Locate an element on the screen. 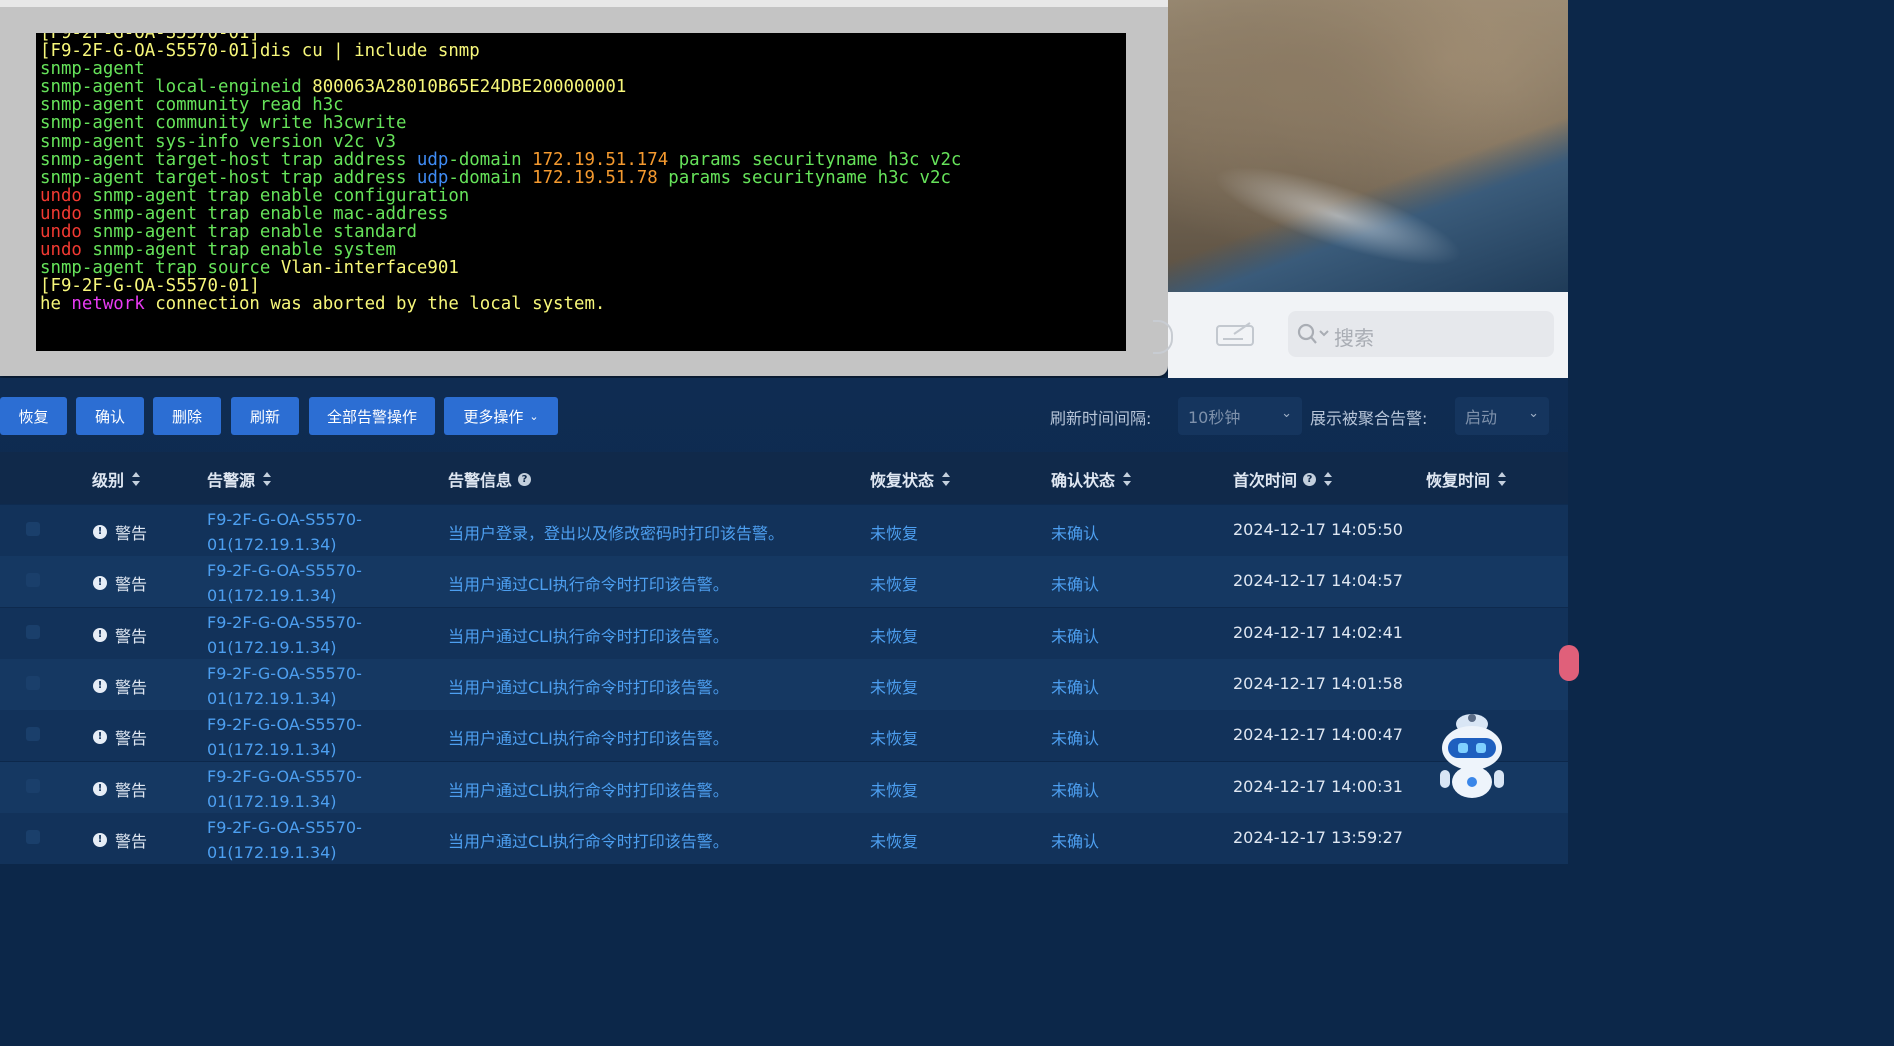 The width and height of the screenshot is (1894, 1046). keyboard-edit-icon is located at coordinates (1235, 334).